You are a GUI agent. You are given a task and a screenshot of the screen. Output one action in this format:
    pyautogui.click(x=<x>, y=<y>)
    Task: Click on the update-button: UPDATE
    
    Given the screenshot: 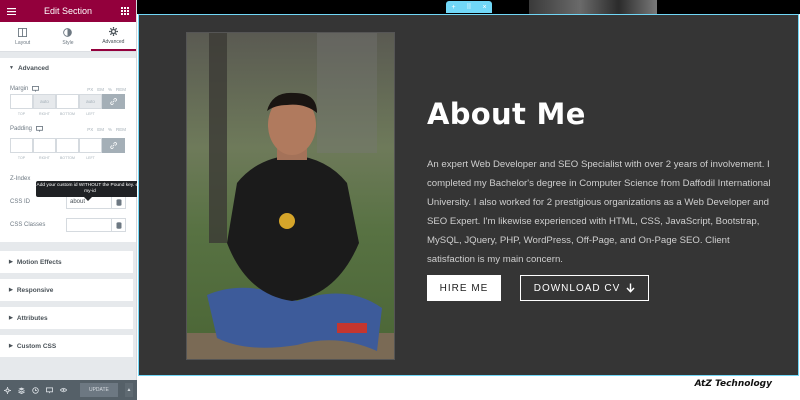 What is the action you would take?
    pyautogui.click(x=99, y=390)
    